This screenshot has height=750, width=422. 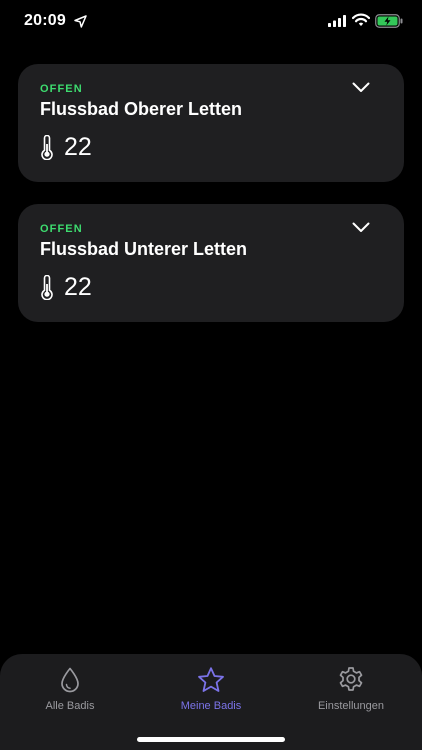 What do you see at coordinates (351, 706) in the screenshot?
I see `tab-label: Einstellungen` at bounding box center [351, 706].